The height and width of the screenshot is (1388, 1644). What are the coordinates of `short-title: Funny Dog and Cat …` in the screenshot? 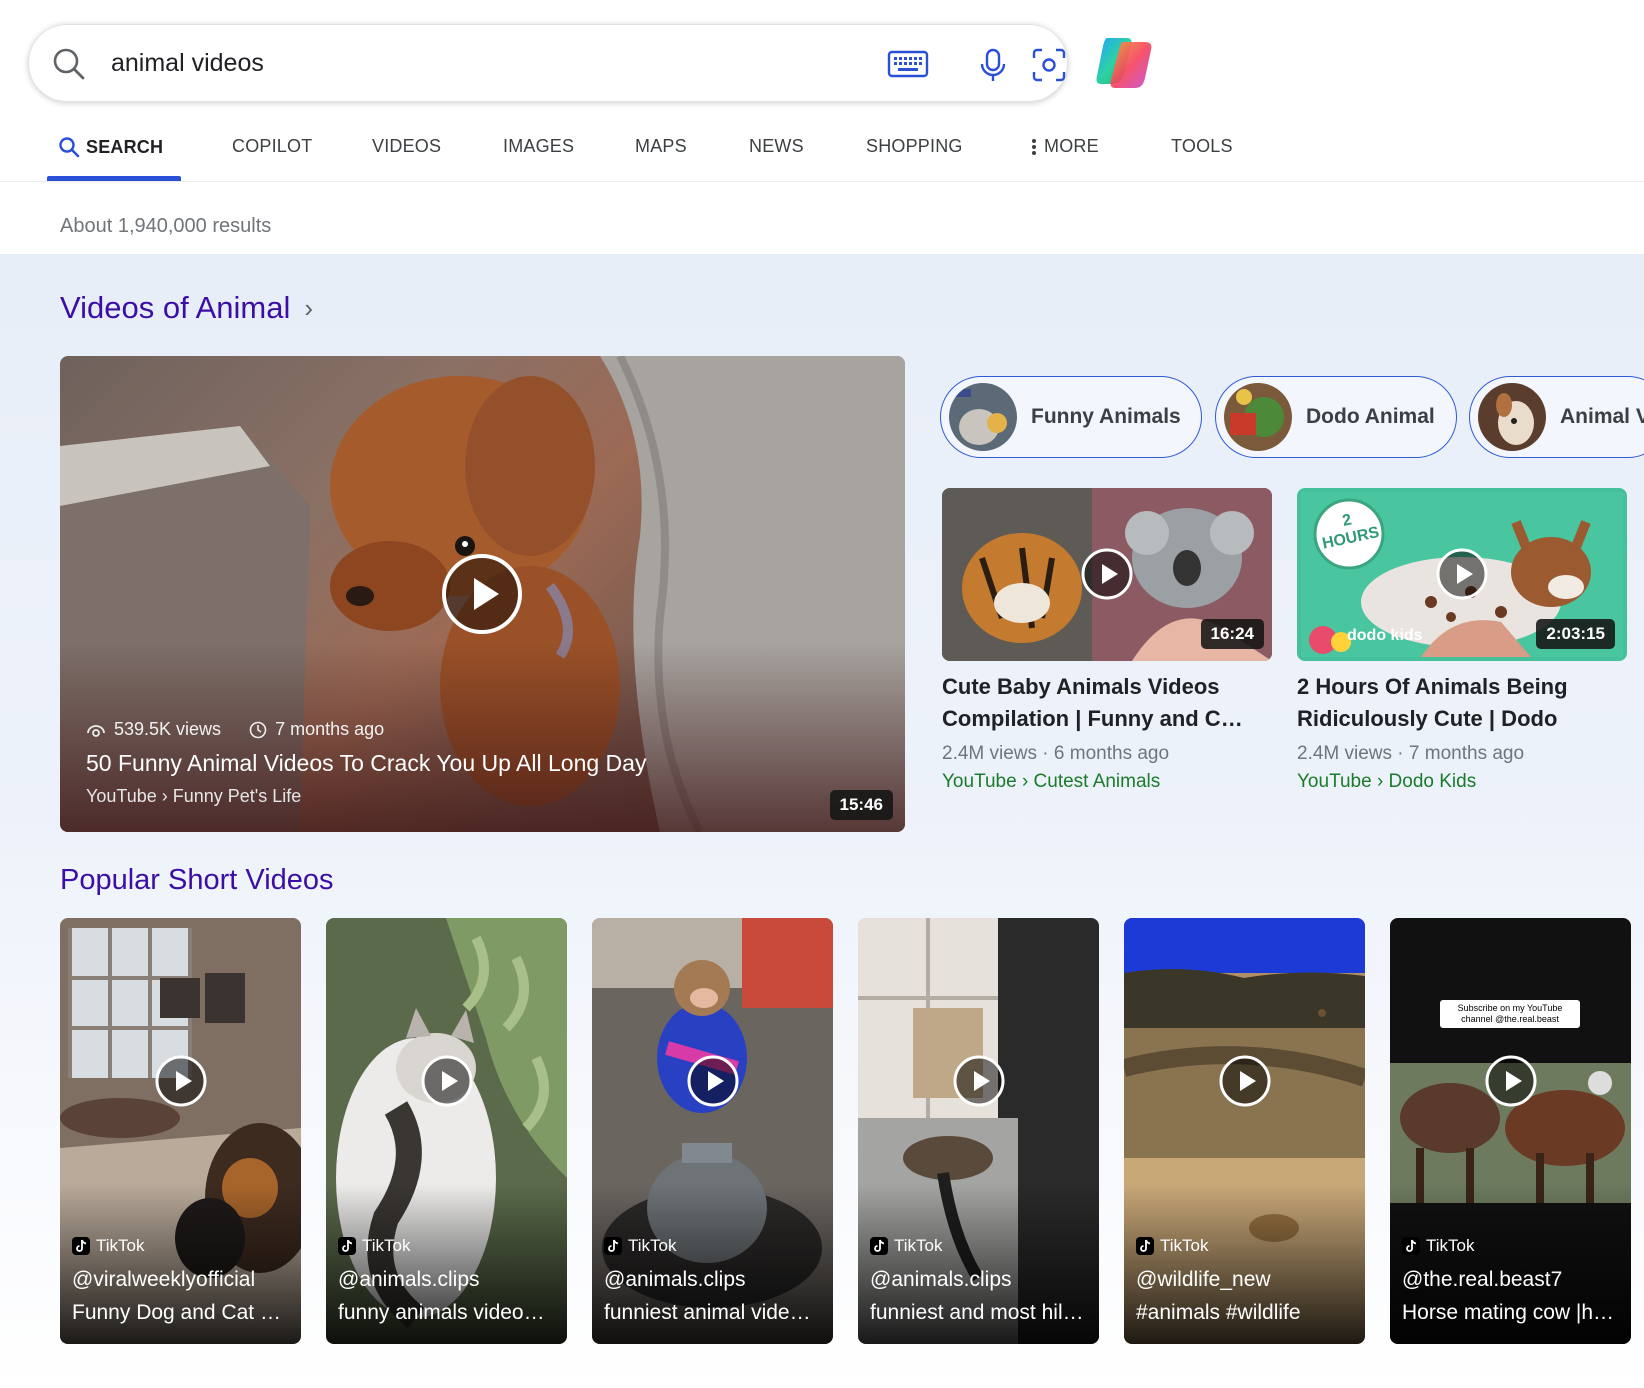 It's located at (176, 1312).